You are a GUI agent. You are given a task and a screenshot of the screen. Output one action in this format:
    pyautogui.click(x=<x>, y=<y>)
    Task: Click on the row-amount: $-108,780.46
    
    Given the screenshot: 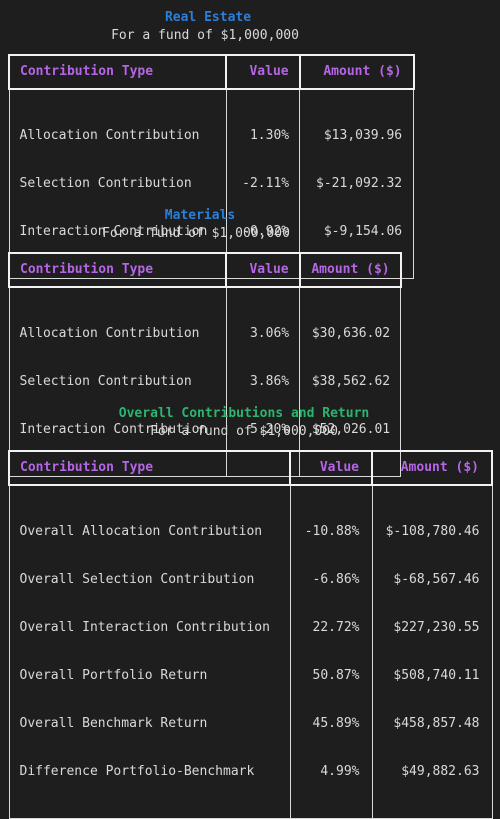 What is the action you would take?
    pyautogui.click(x=432, y=531)
    